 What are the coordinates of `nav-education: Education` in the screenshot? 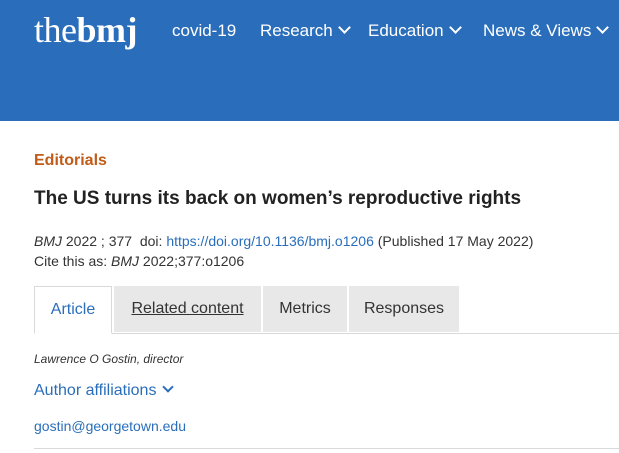 It's located at (415, 31).